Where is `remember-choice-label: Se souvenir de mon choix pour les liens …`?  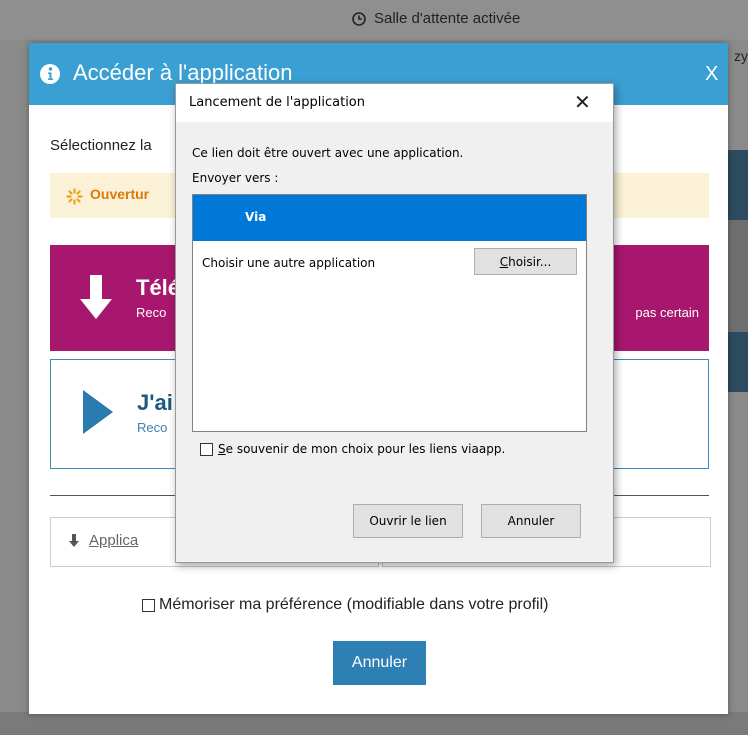 remember-choice-label: Se souvenir de mon choix pour les liens … is located at coordinates (361, 449).